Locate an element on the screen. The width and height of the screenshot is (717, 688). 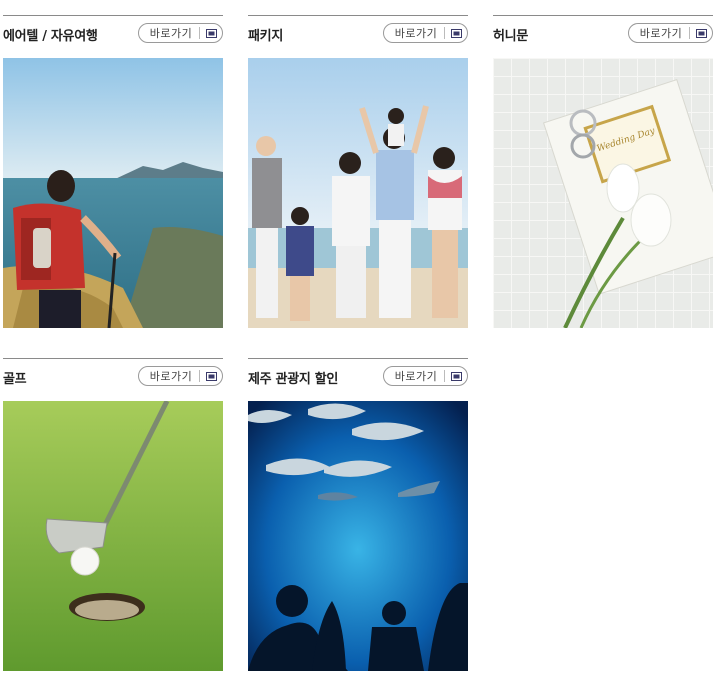
card-header: 허니문 바로가기 is located at coordinates (603, 35).